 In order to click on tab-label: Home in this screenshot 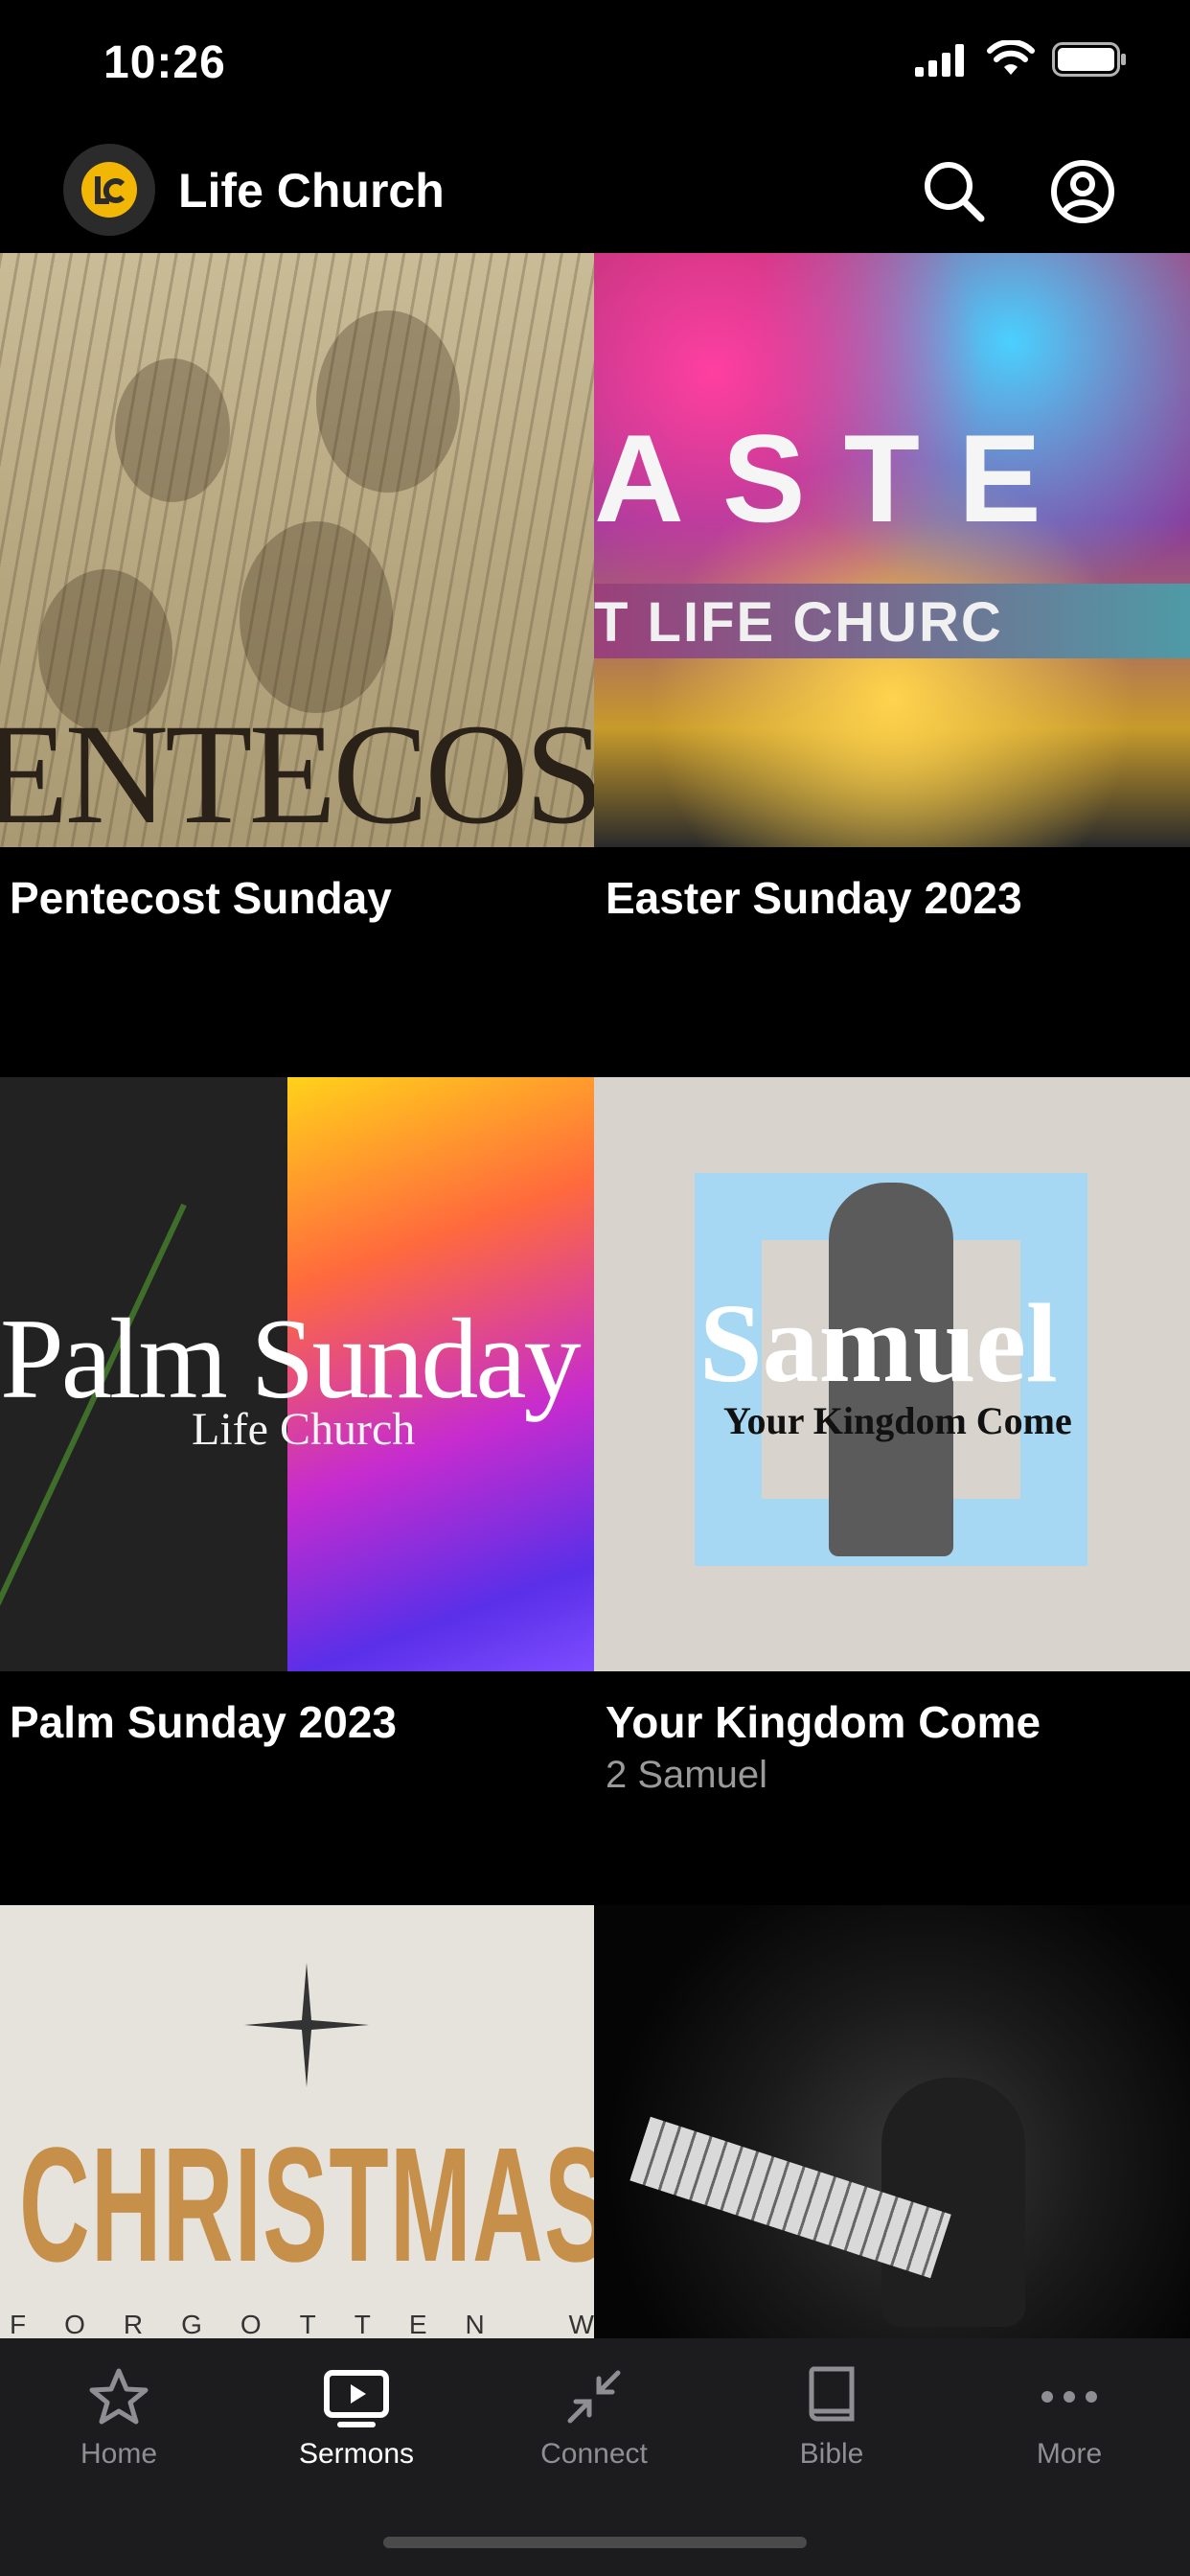, I will do `click(119, 2454)`.